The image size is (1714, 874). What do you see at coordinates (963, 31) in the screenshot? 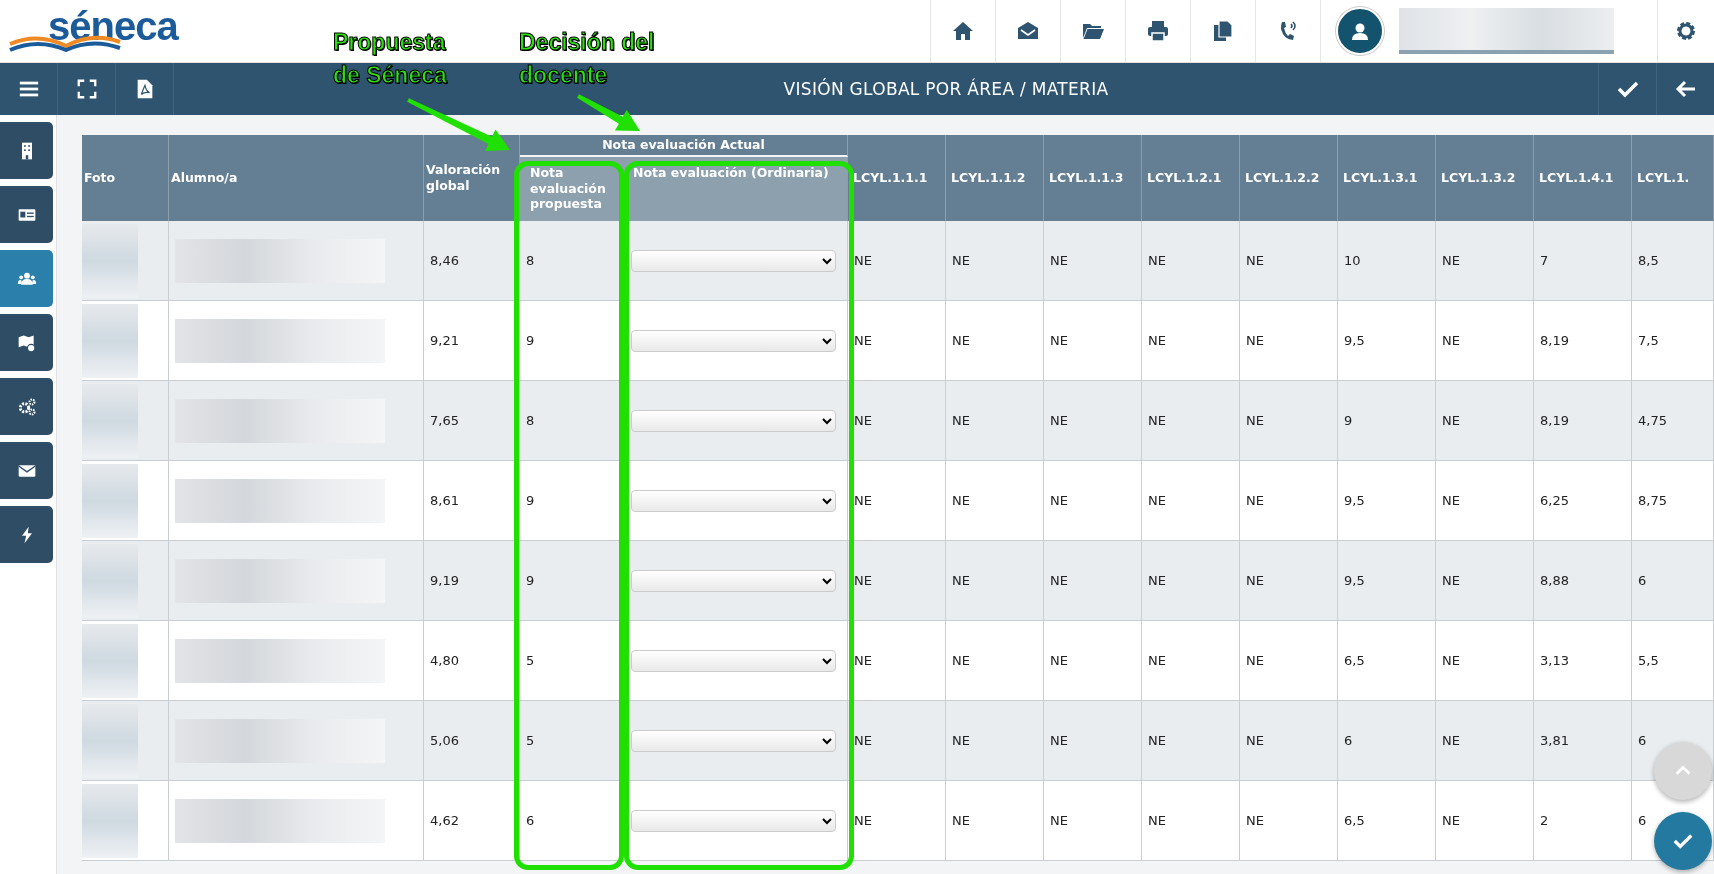
I see `home-icon` at bounding box center [963, 31].